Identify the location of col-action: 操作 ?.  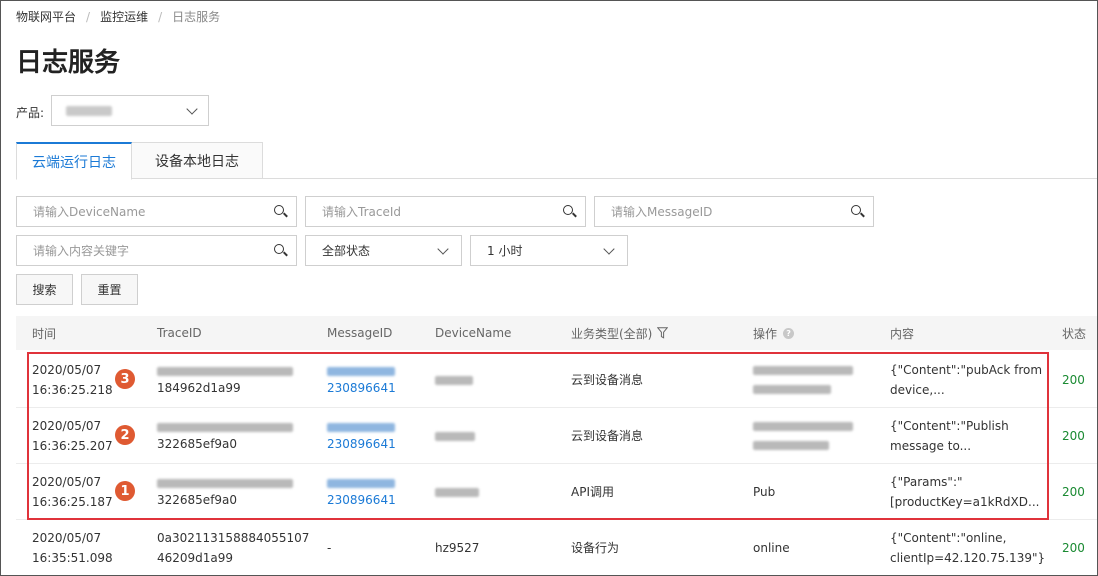
(774, 333).